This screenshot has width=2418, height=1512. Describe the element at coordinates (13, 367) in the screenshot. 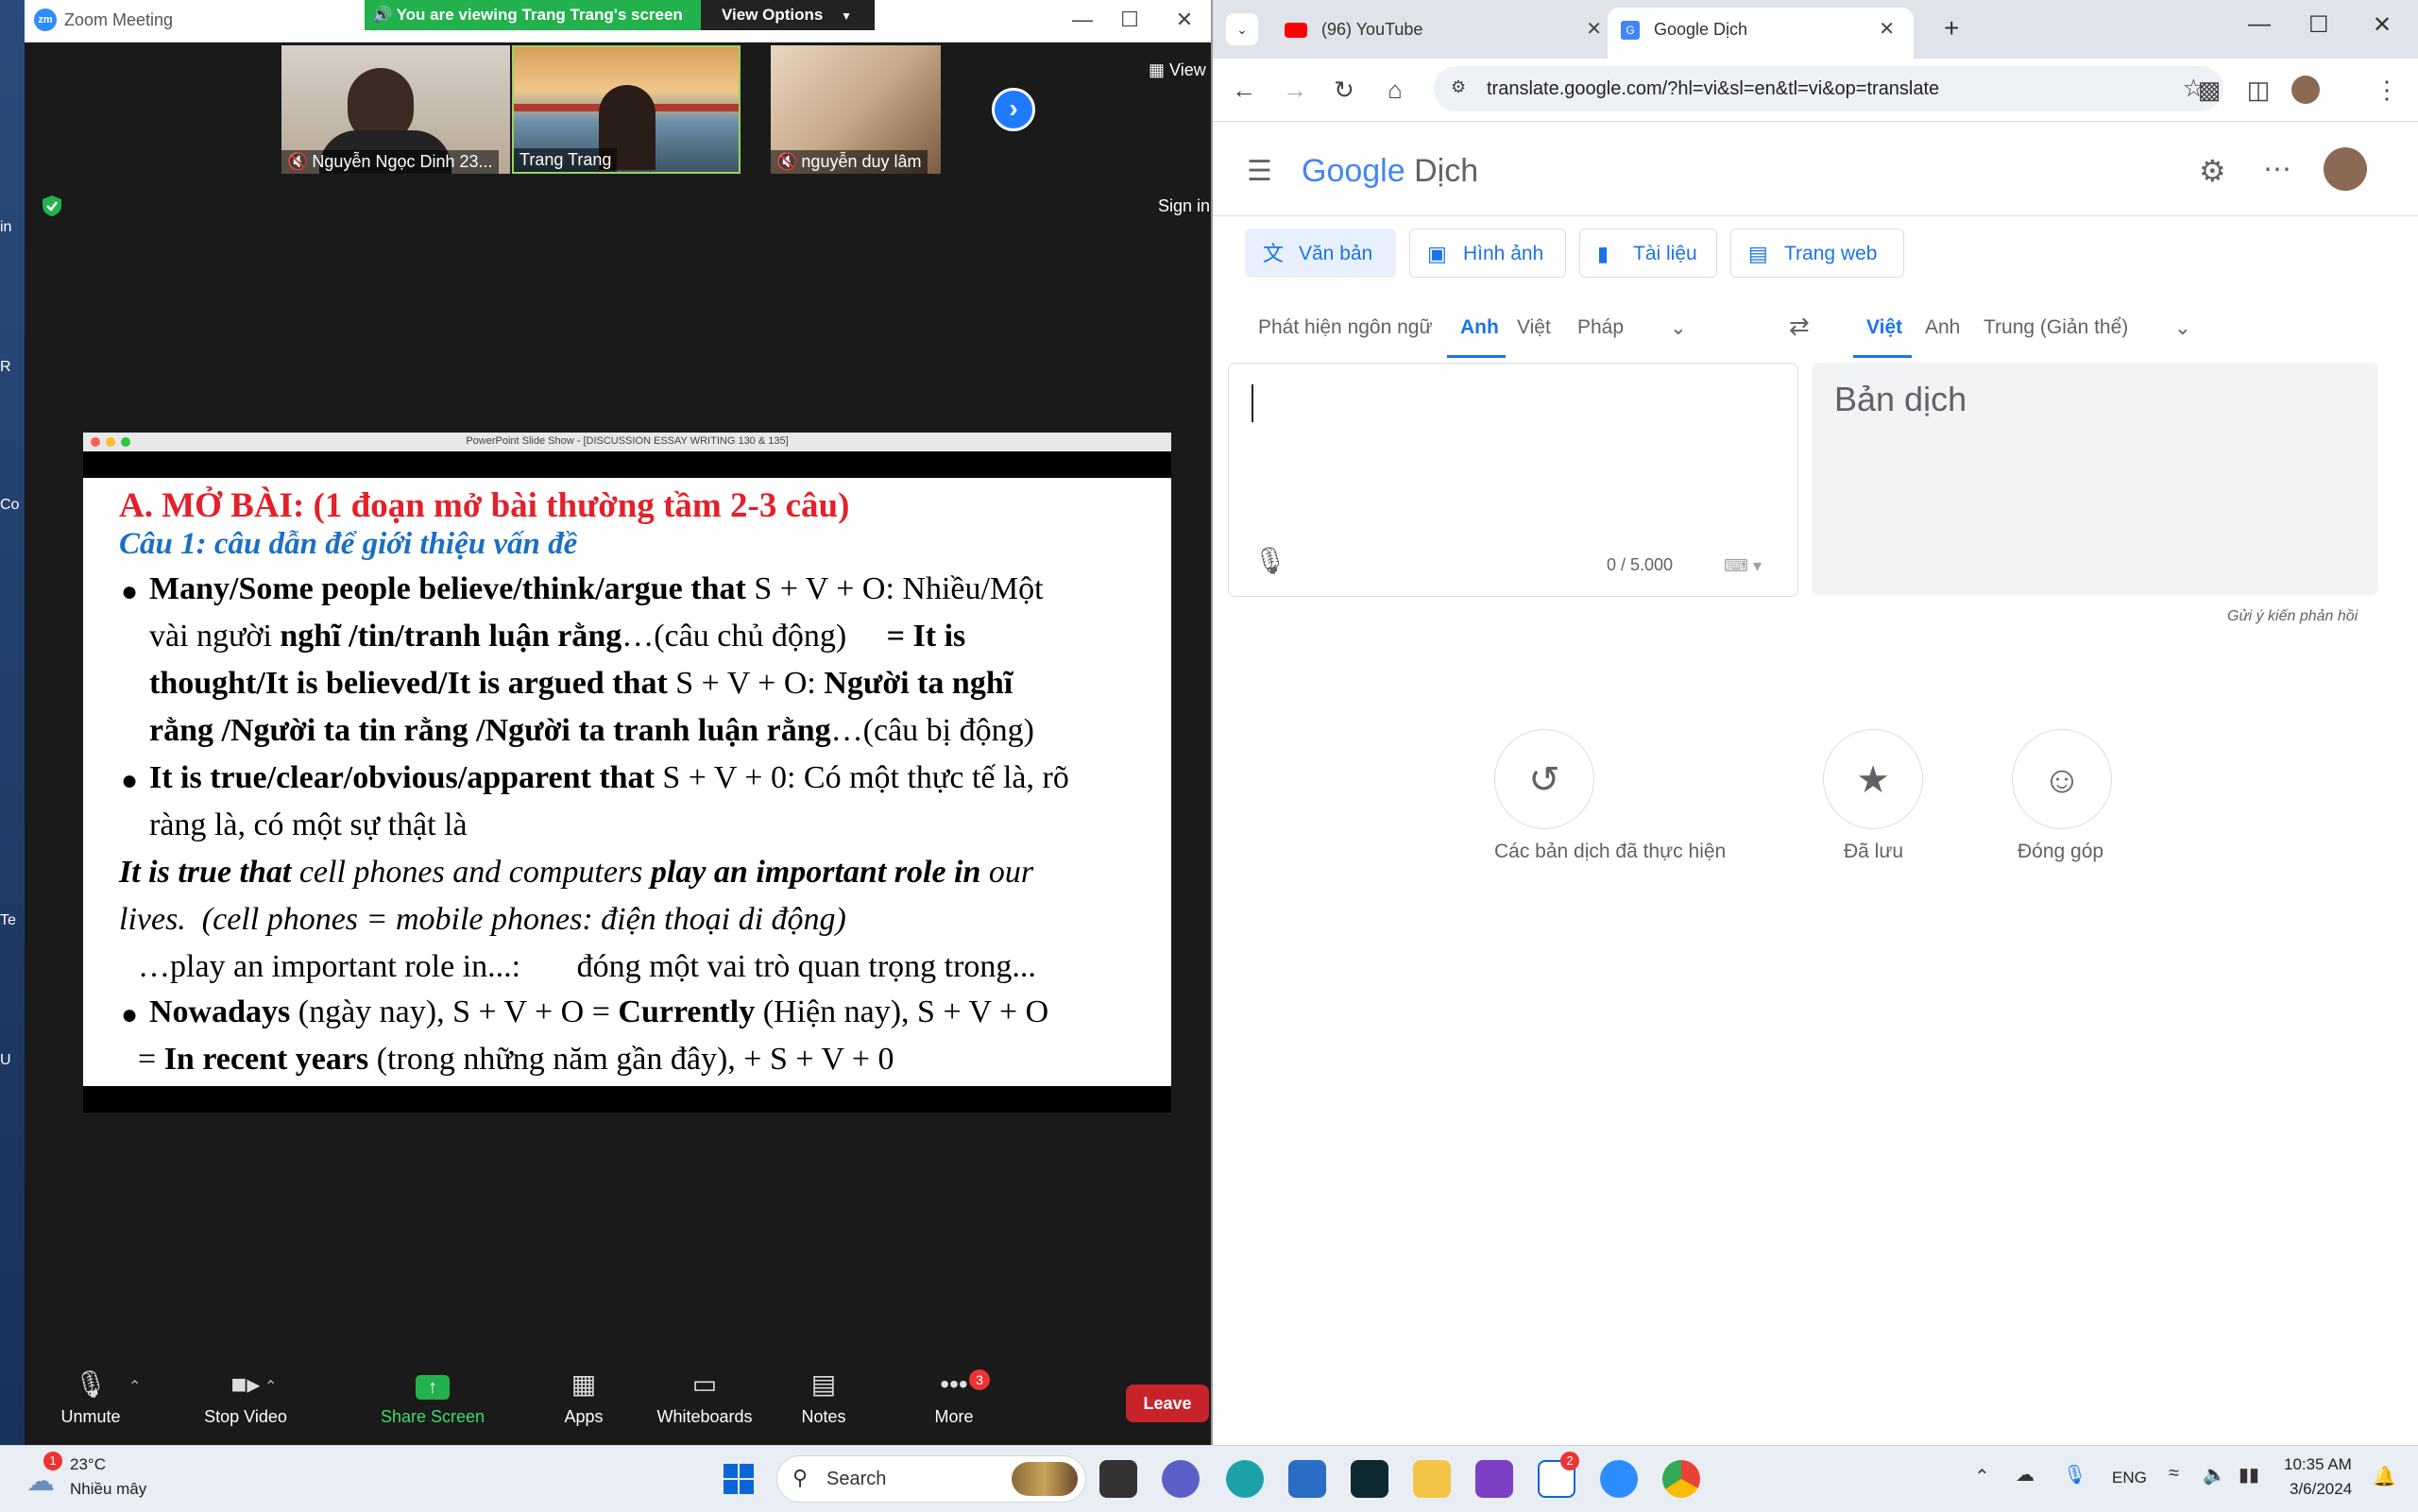

I see `desktop-icon-label: R` at that location.